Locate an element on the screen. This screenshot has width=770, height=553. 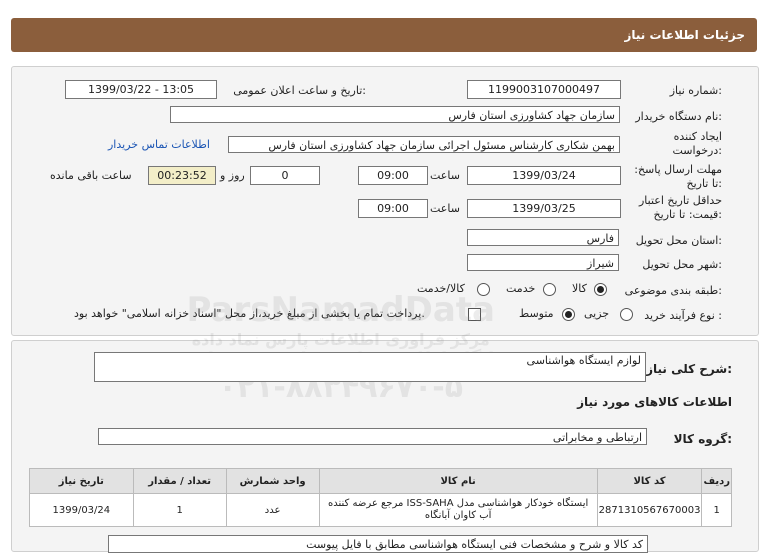
category-both-label: کالا/خدمت is located at coordinates (441, 288).